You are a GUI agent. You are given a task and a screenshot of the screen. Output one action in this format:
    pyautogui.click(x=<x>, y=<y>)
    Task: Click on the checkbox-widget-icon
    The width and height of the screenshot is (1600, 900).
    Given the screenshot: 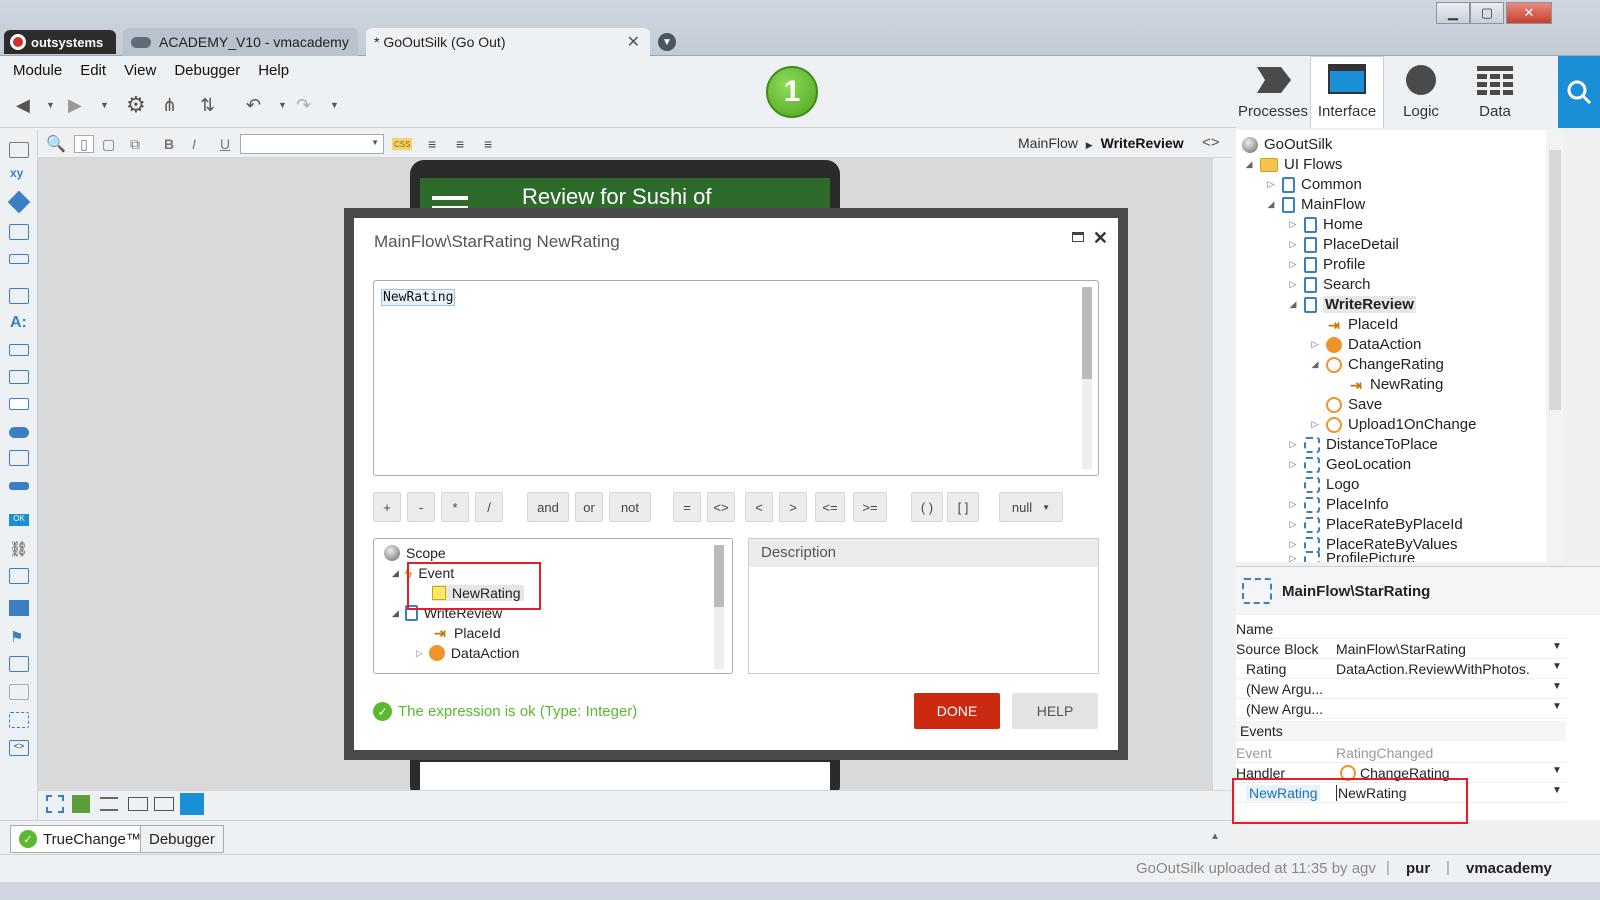 What is the action you would take?
    pyautogui.click(x=19, y=458)
    